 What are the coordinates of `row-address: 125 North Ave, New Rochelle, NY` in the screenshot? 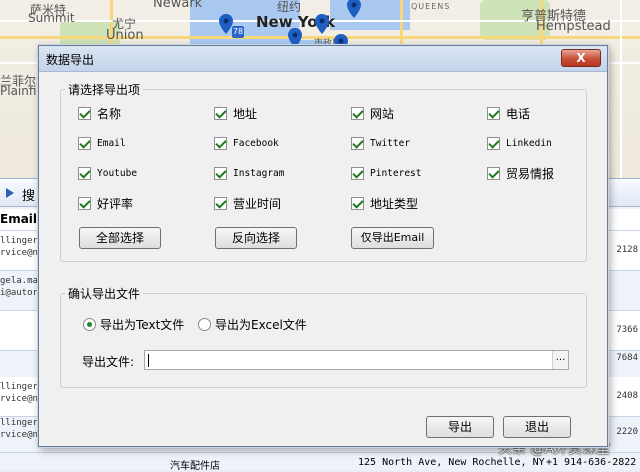 It's located at (451, 462).